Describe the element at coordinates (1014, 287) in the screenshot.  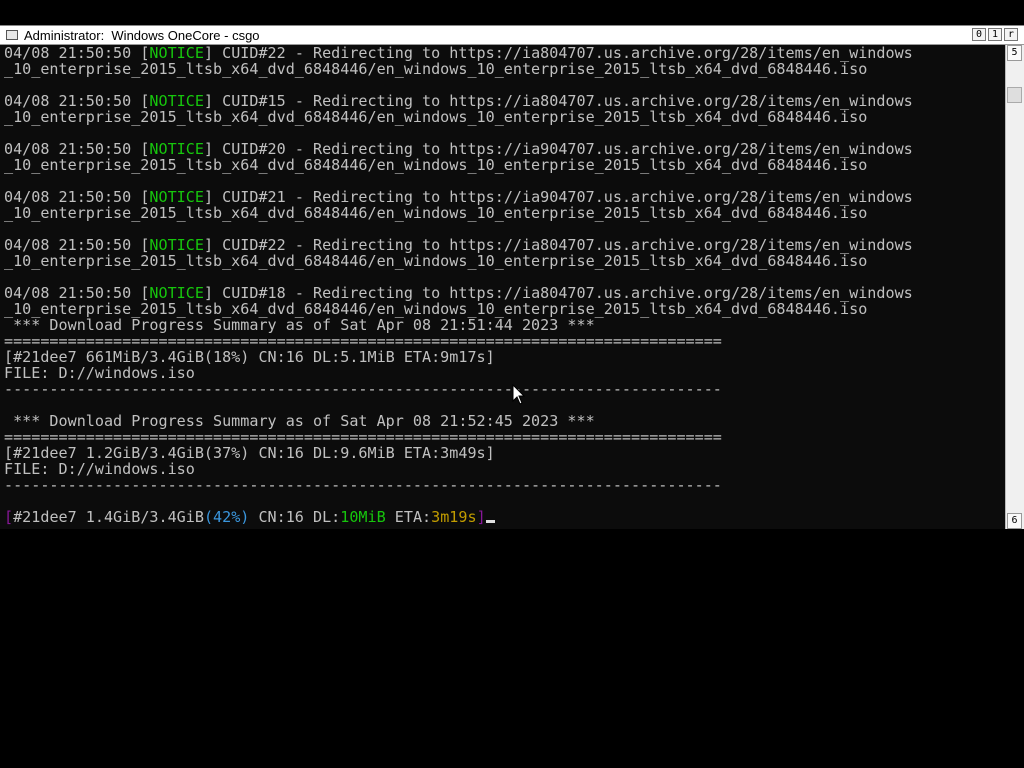
I see `vertical-scrollbar: 5 6` at that location.